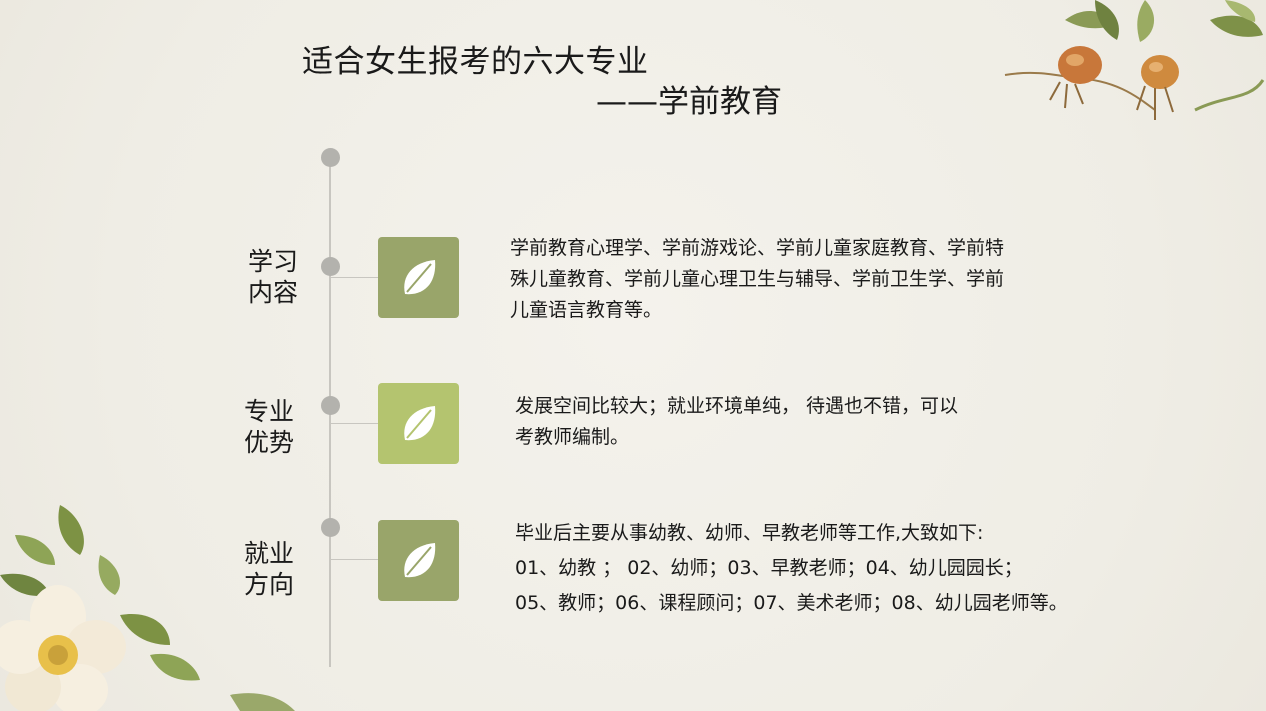 The height and width of the screenshot is (711, 1266). I want to click on rosehip-decoration-icon, so click(1134, 60).